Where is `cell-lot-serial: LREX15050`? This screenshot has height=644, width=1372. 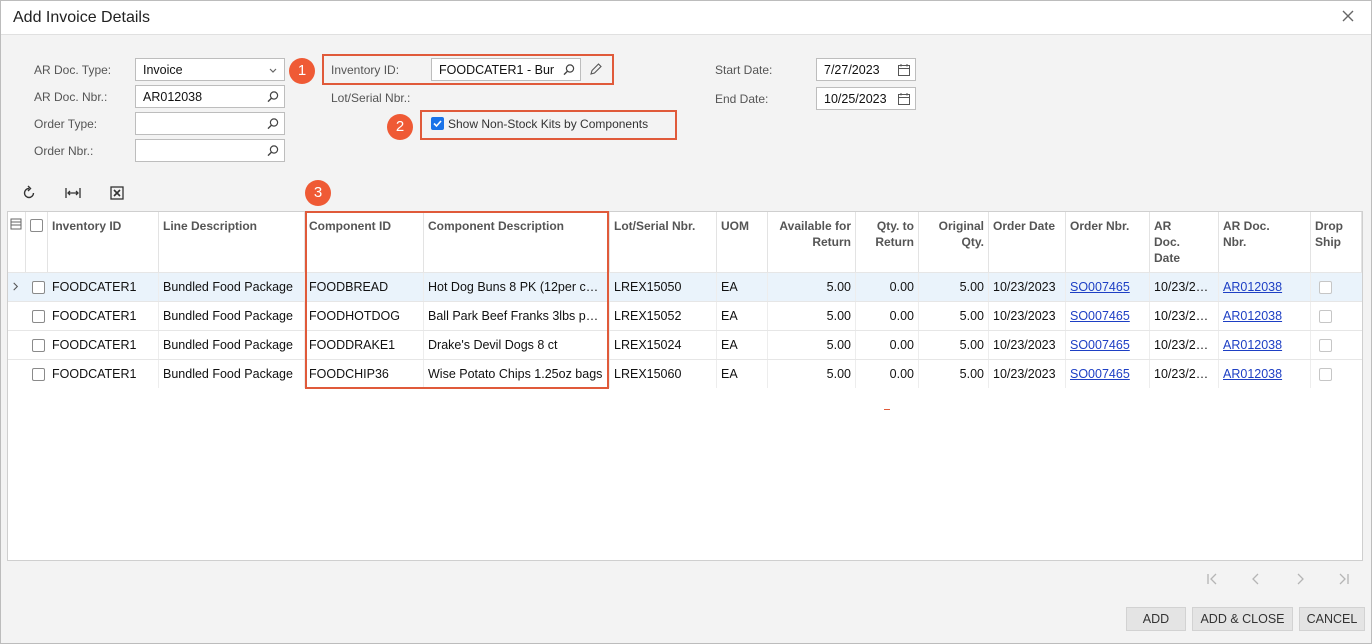
cell-lot-serial: LREX15050 is located at coordinates (663, 287).